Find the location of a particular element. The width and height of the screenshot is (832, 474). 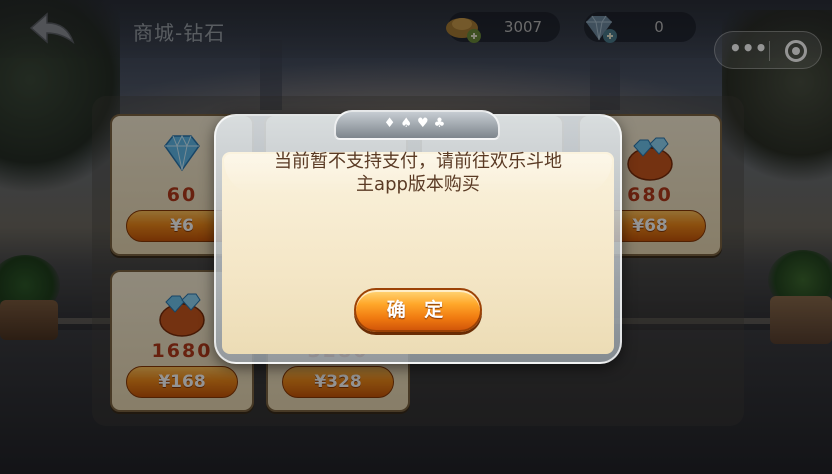

dialog-message: 当前暂不支持支付，请前往欢乐斗地 主app版本购买 is located at coordinates (418, 173).